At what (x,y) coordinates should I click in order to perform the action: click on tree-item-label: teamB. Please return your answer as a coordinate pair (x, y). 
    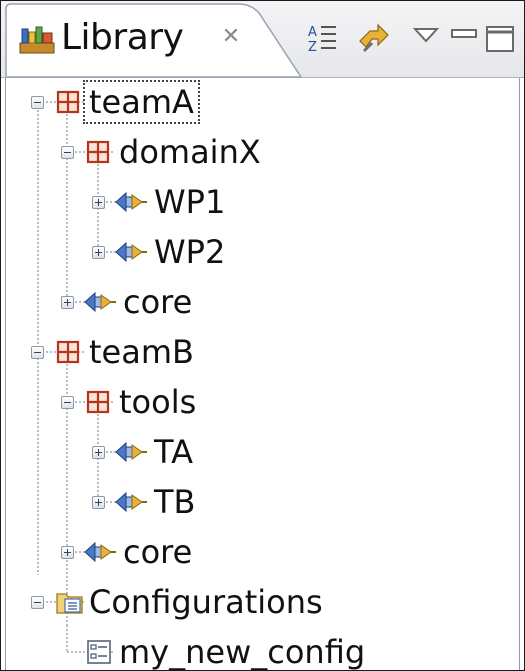
    Looking at the image, I should click on (141, 352).